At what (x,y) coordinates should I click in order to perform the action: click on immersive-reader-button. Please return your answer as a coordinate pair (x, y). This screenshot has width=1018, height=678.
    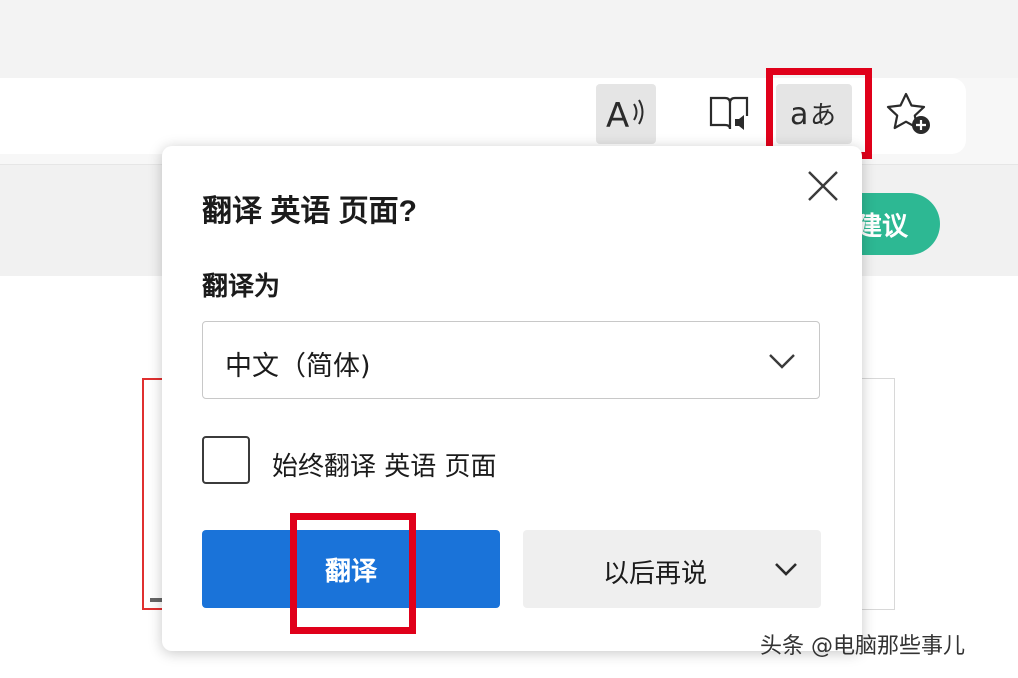
    Looking at the image, I should click on (730, 114).